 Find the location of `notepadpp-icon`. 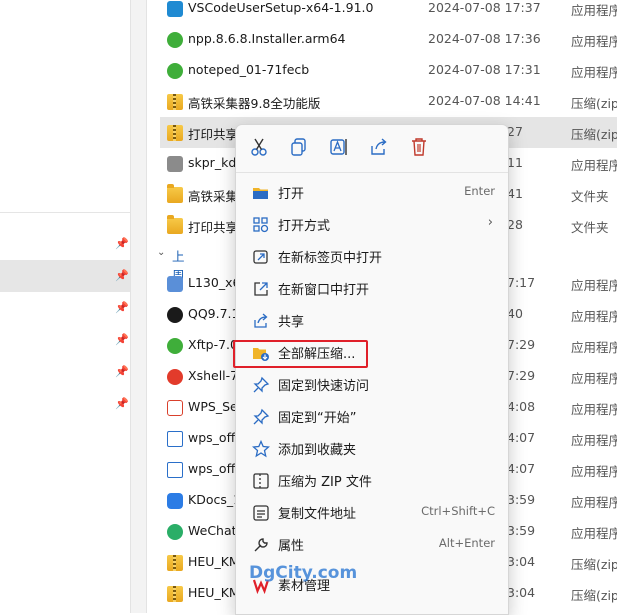

notepadpp-icon is located at coordinates (175, 40).